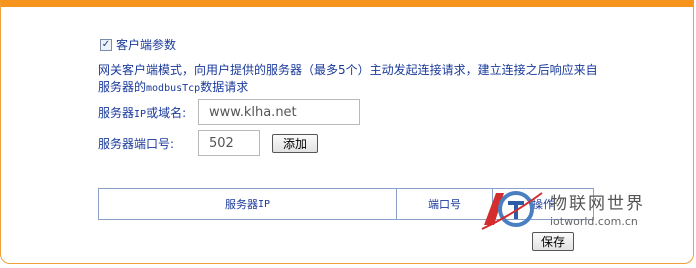 The image size is (696, 268). I want to click on server-port-input: 502, so click(229, 143).